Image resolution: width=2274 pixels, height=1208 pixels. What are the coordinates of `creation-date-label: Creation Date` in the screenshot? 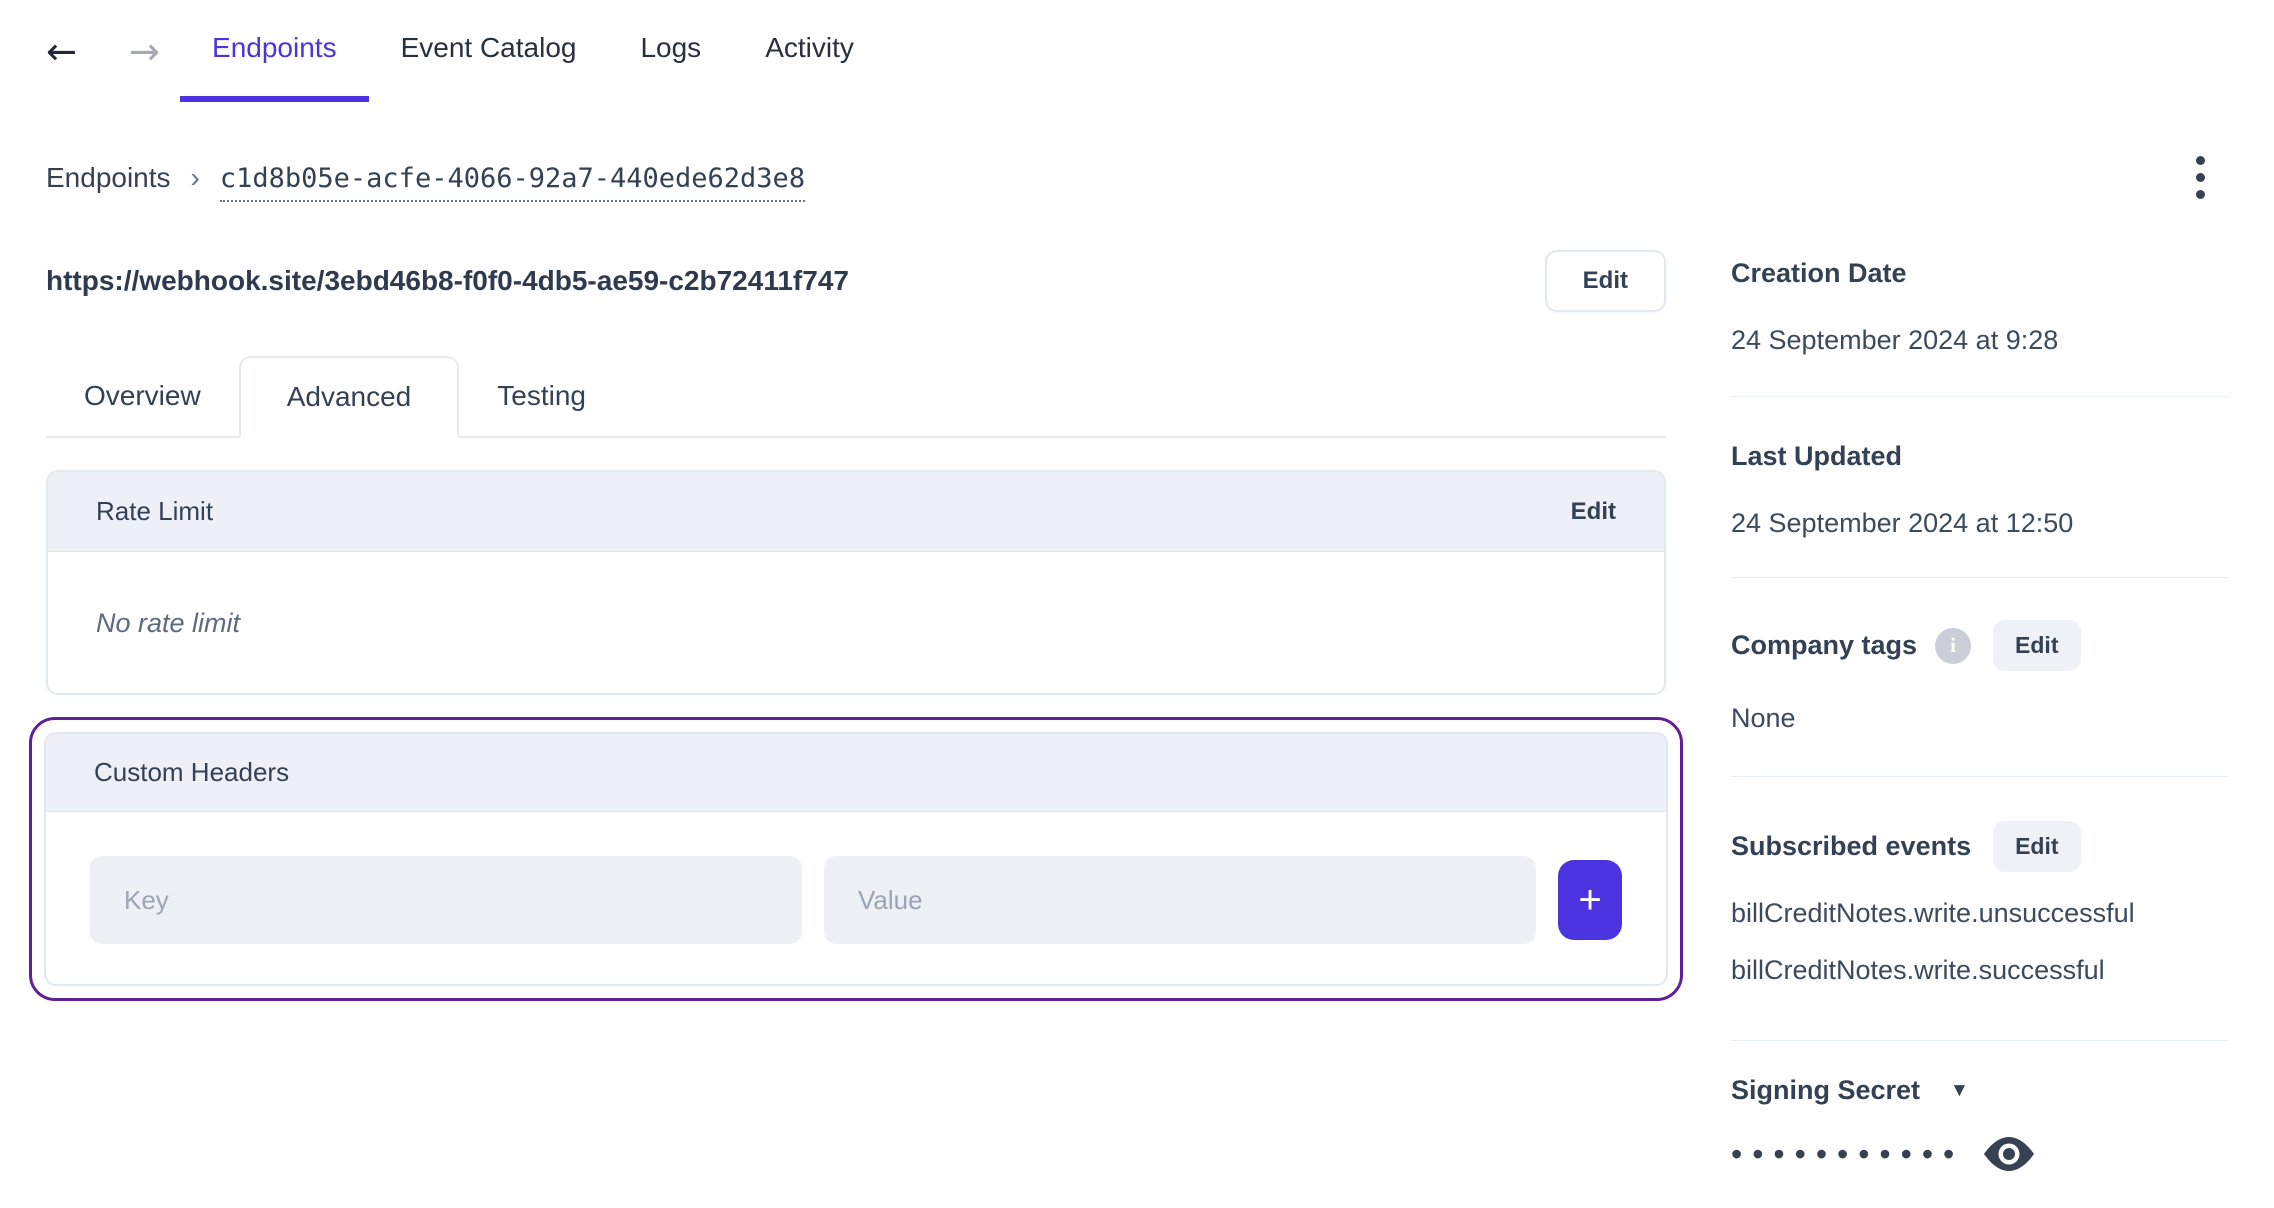 It's located at (1819, 273).